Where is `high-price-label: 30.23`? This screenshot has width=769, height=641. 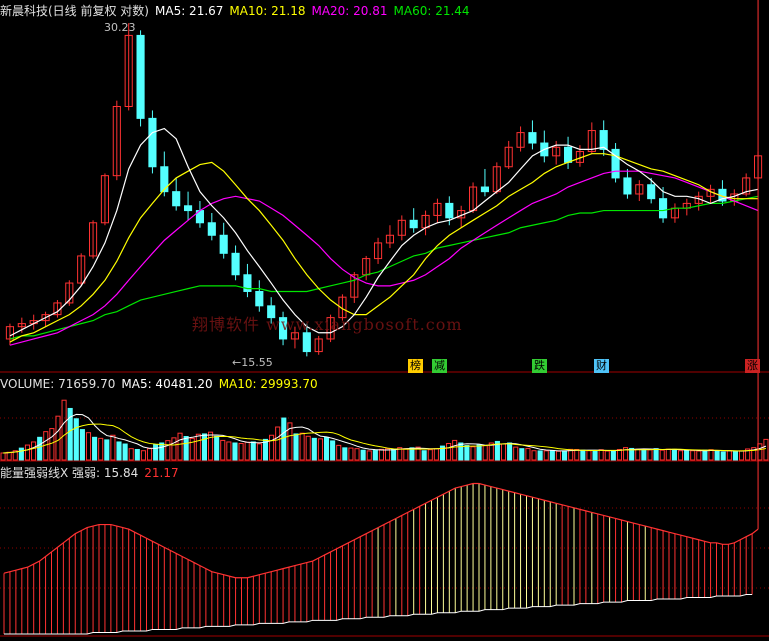
high-price-label: 30.23 is located at coordinates (120, 27).